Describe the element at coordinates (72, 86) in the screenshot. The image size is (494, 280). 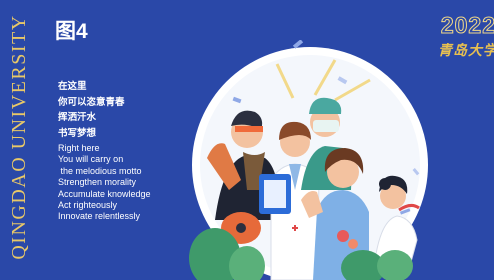
I see `cn-line: 在这里` at that location.